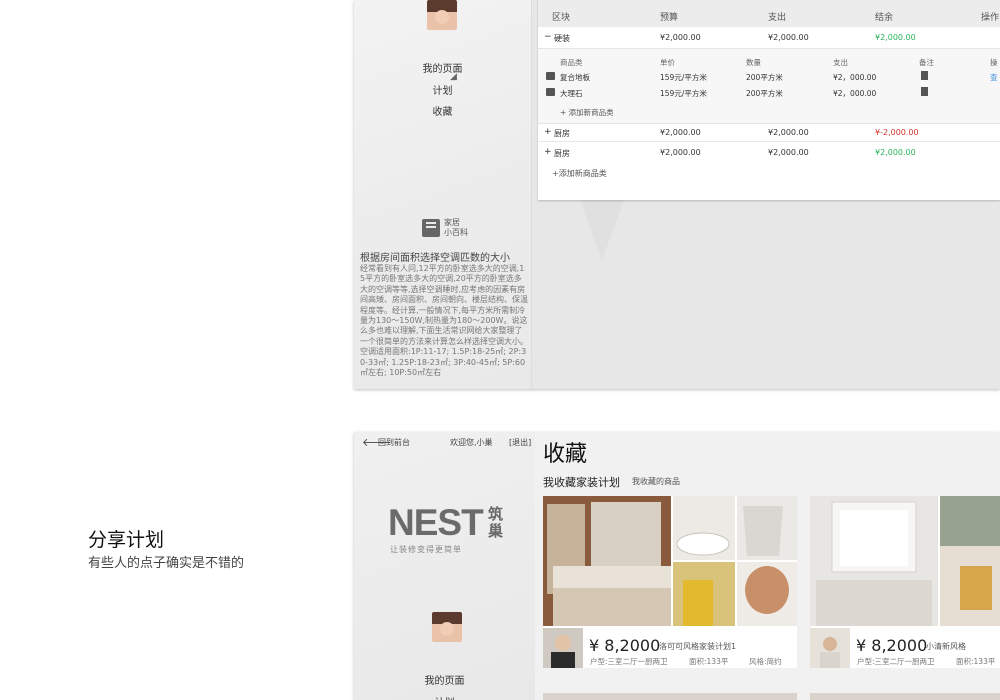 This screenshot has height=700, width=1000. What do you see at coordinates (897, 132) in the screenshot?
I see `row-balance: ¥-2,000.00` at bounding box center [897, 132].